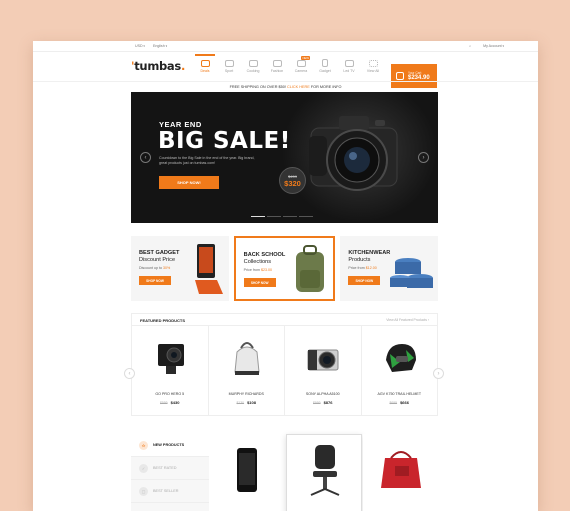  What do you see at coordinates (246, 358) in the screenshot?
I see `kettle-image` at bounding box center [246, 358].